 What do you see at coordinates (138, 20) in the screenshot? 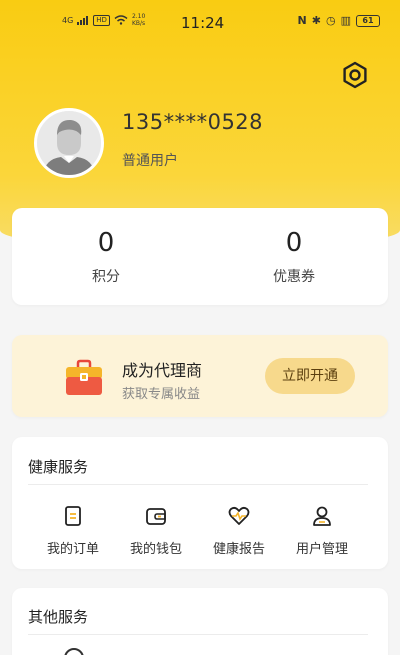
I see `network-speed: 2.10 KB/s` at bounding box center [138, 20].